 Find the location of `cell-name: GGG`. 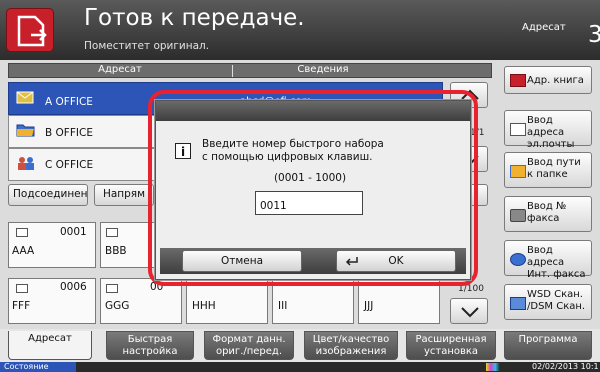

cell-name: GGG is located at coordinates (117, 306).